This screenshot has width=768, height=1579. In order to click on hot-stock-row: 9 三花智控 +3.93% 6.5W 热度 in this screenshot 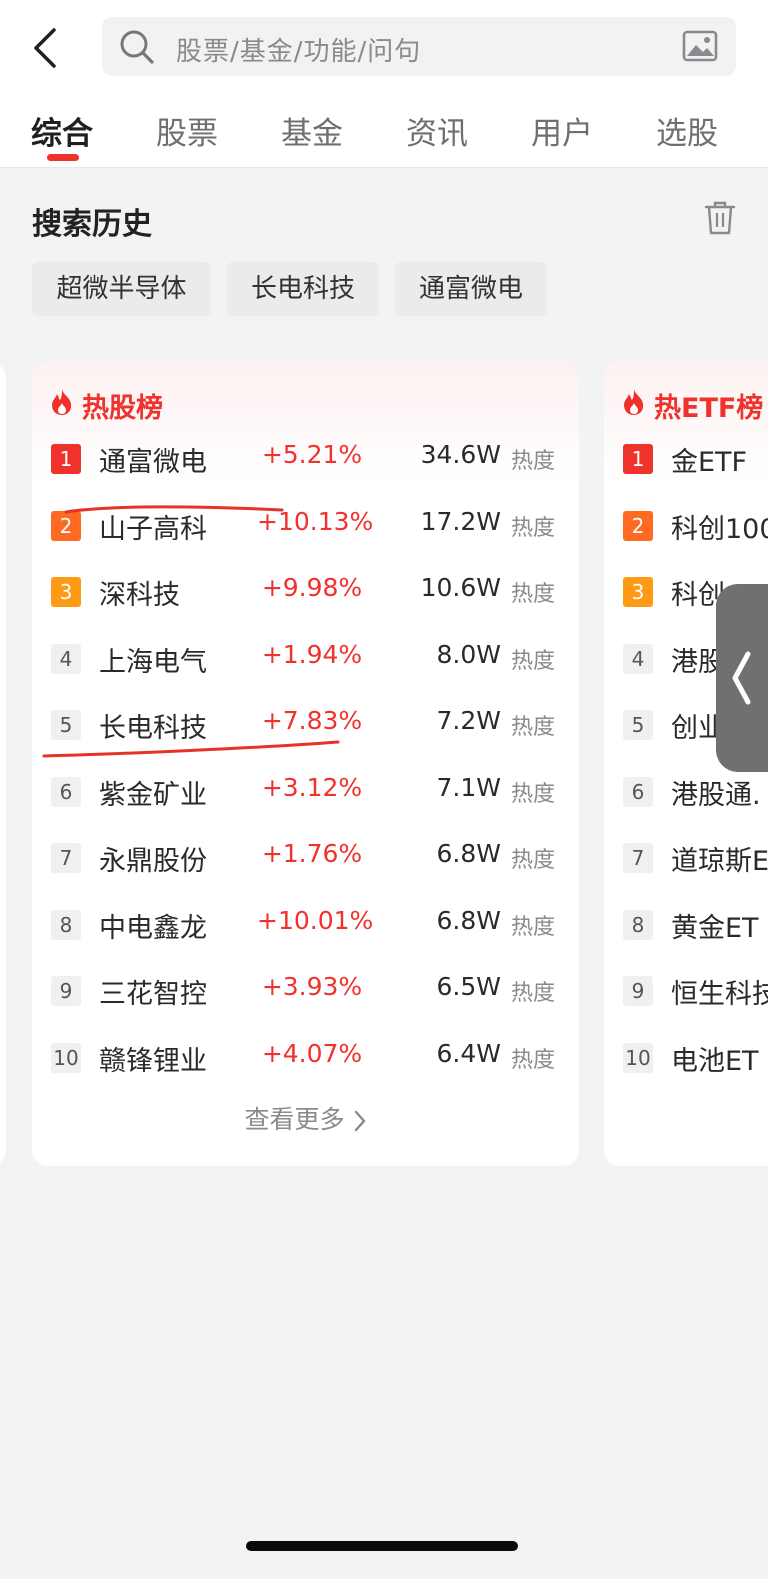, I will do `click(305, 993)`.